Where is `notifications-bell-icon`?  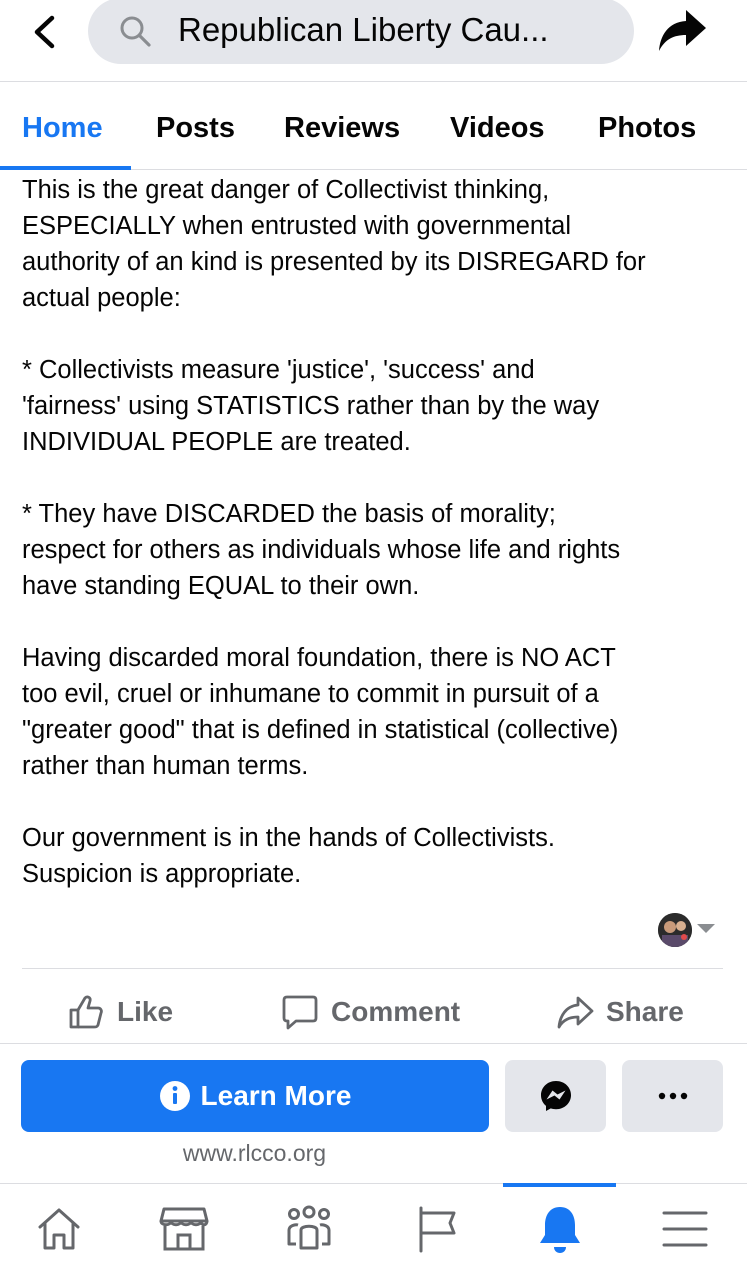 notifications-bell-icon is located at coordinates (560, 1229).